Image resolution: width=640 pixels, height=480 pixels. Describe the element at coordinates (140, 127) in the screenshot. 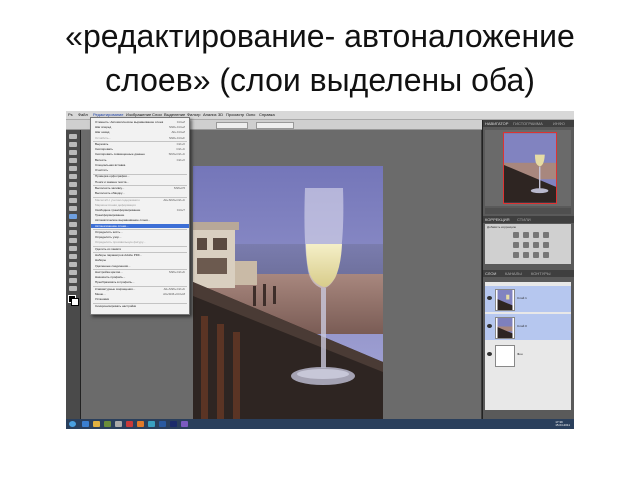

I see `edit-menu-item: Шаг вперед Shift+Ctrl+Z` at that location.